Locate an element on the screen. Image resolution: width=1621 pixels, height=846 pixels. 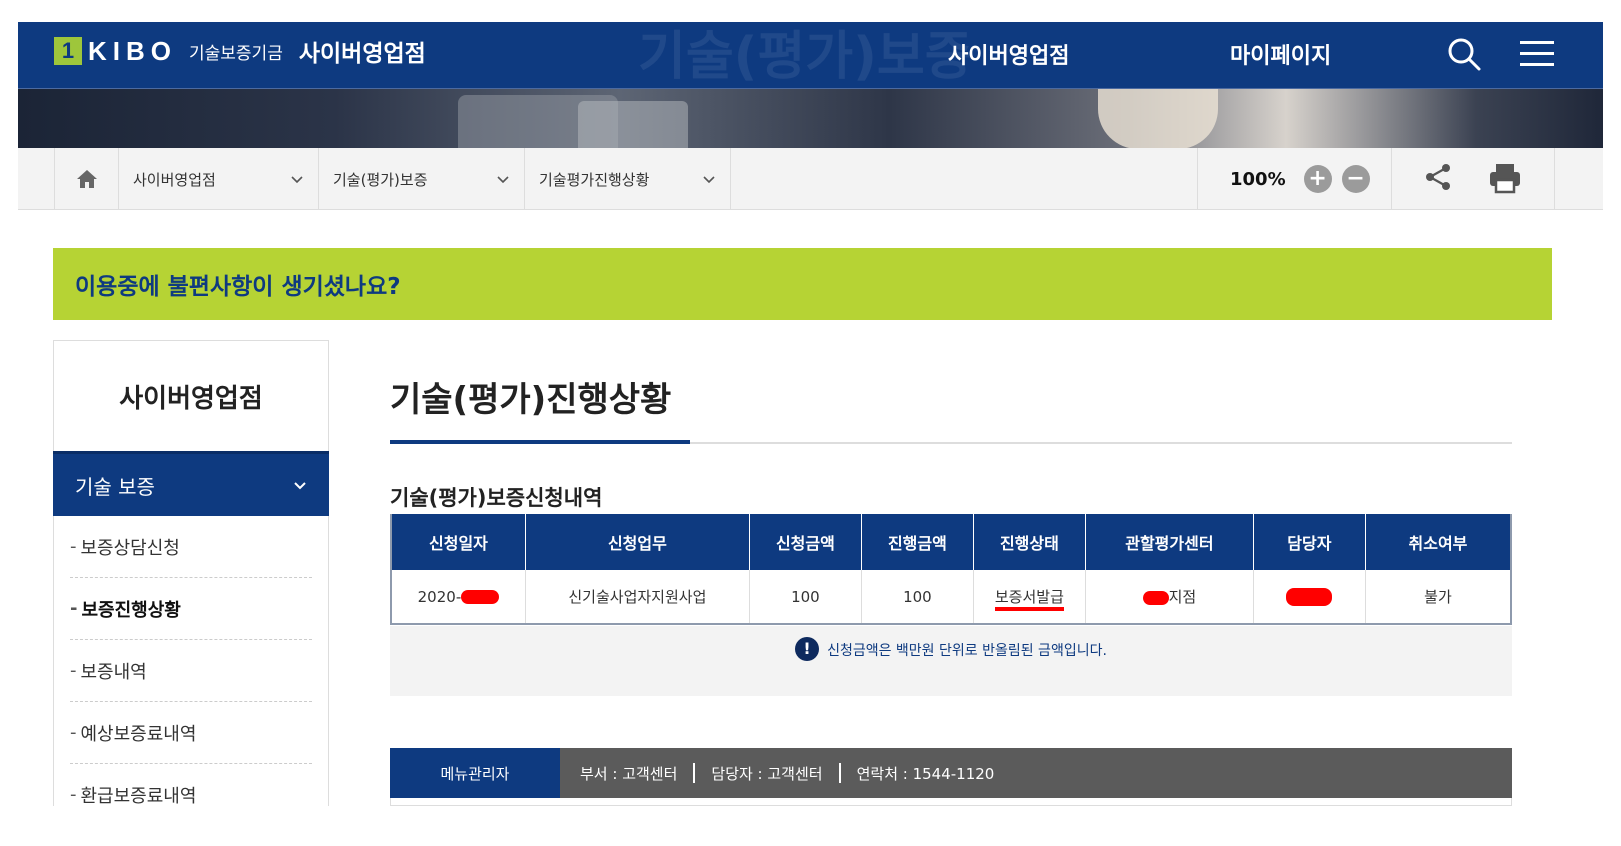
status-text: 보증서발급 is located at coordinates (1029, 599).